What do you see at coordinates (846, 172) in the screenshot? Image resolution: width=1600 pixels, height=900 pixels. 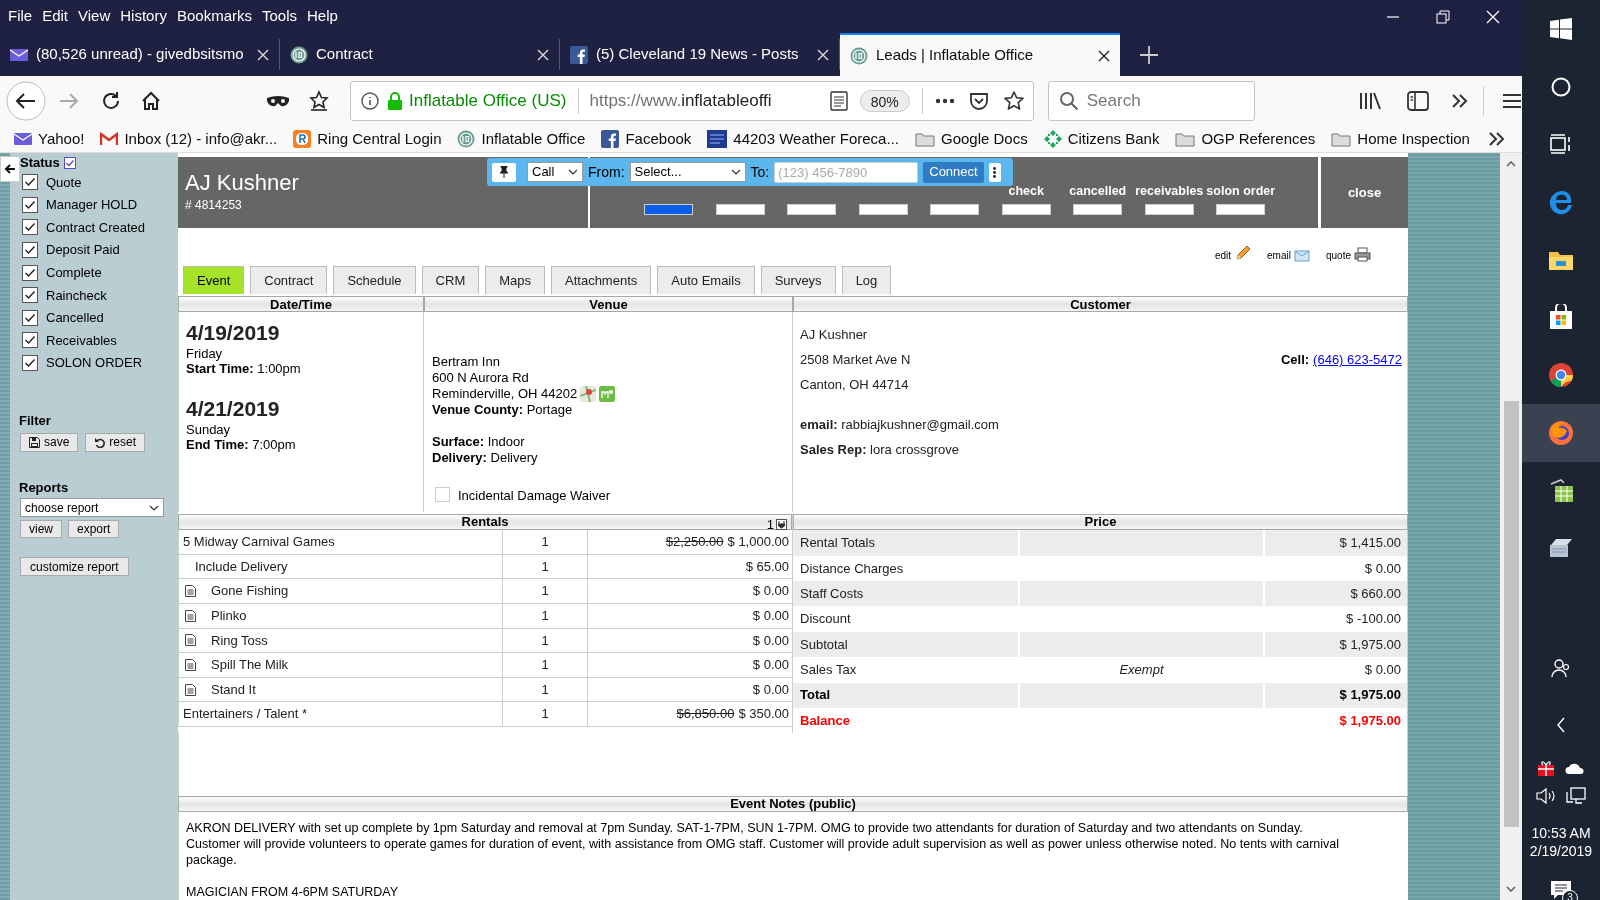 I see `phone-input-field: (123) 456-7890` at bounding box center [846, 172].